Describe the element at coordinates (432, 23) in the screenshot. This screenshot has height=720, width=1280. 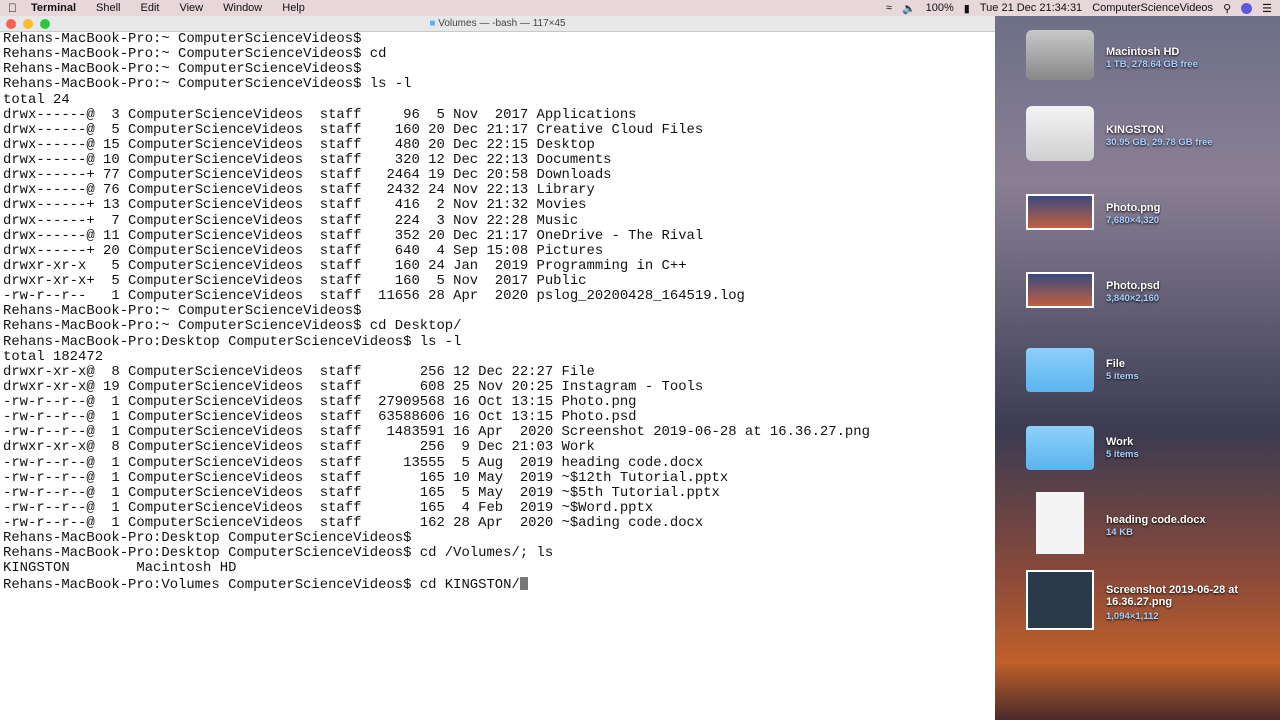
I see `folder-icon: ■` at that location.